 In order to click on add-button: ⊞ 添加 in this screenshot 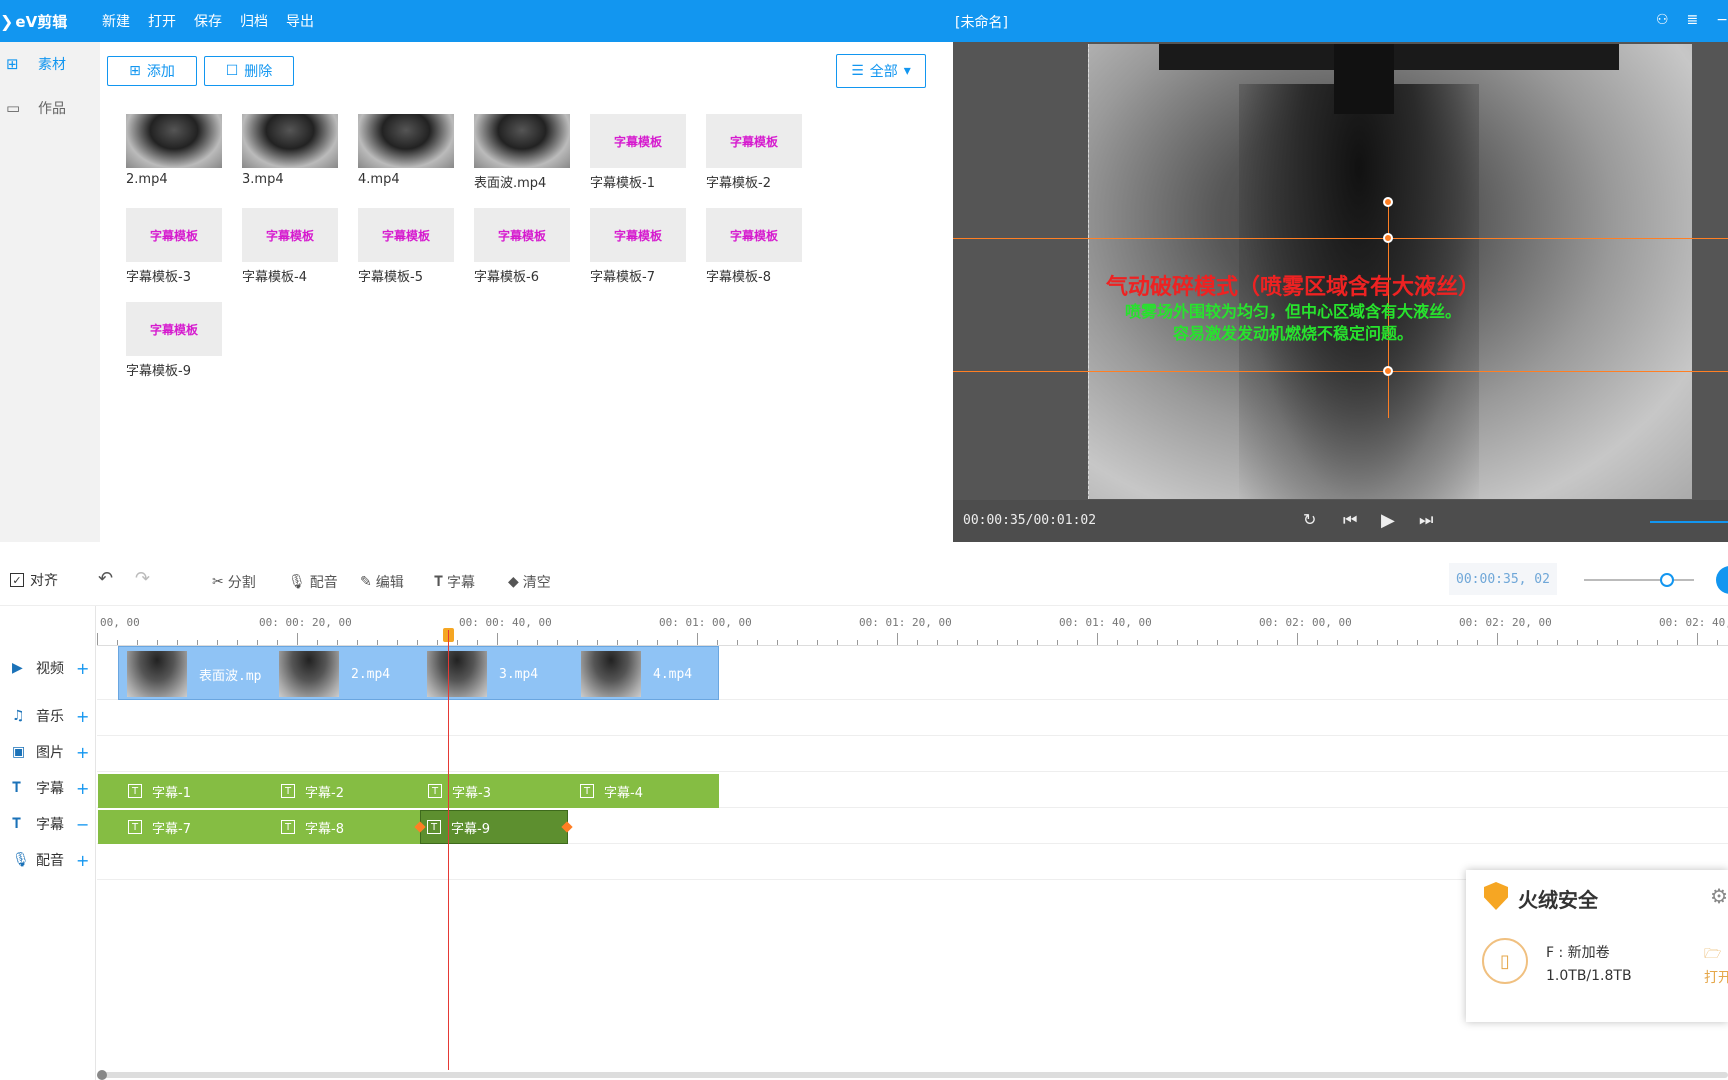, I will do `click(152, 71)`.